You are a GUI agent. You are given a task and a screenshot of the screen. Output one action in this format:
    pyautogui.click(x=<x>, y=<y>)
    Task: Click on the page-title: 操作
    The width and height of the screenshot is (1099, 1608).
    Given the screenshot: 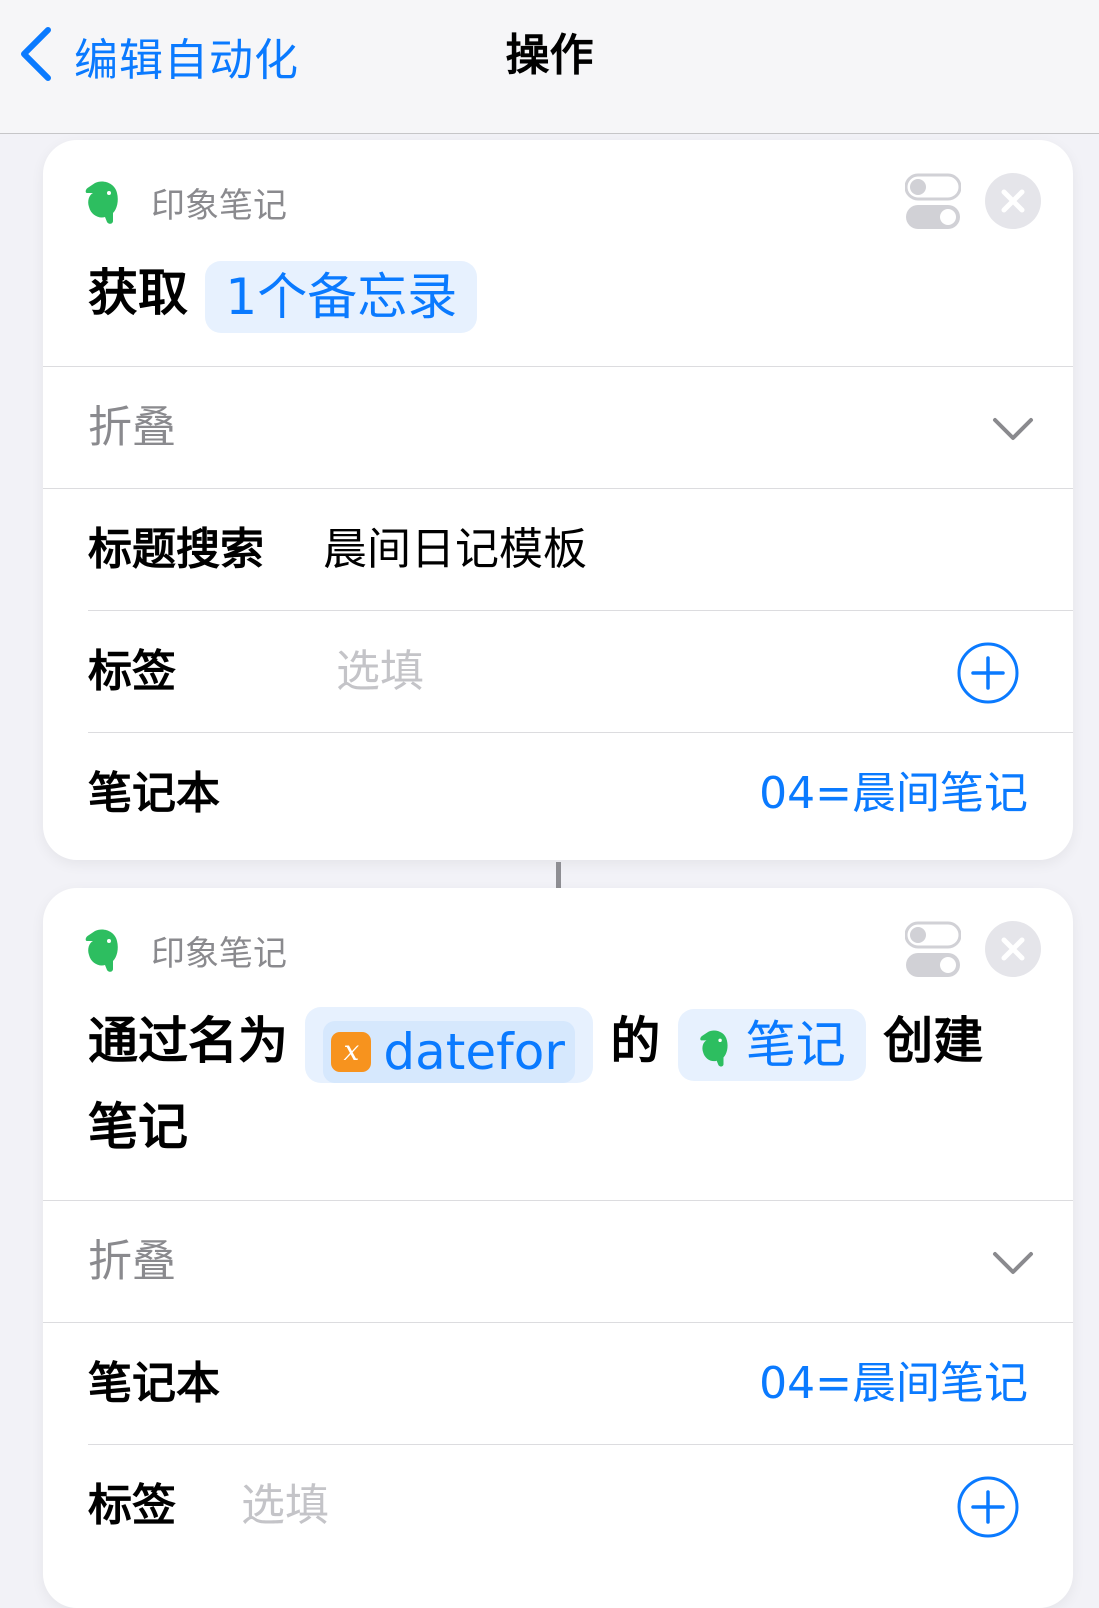 What is the action you would take?
    pyautogui.click(x=549, y=55)
    